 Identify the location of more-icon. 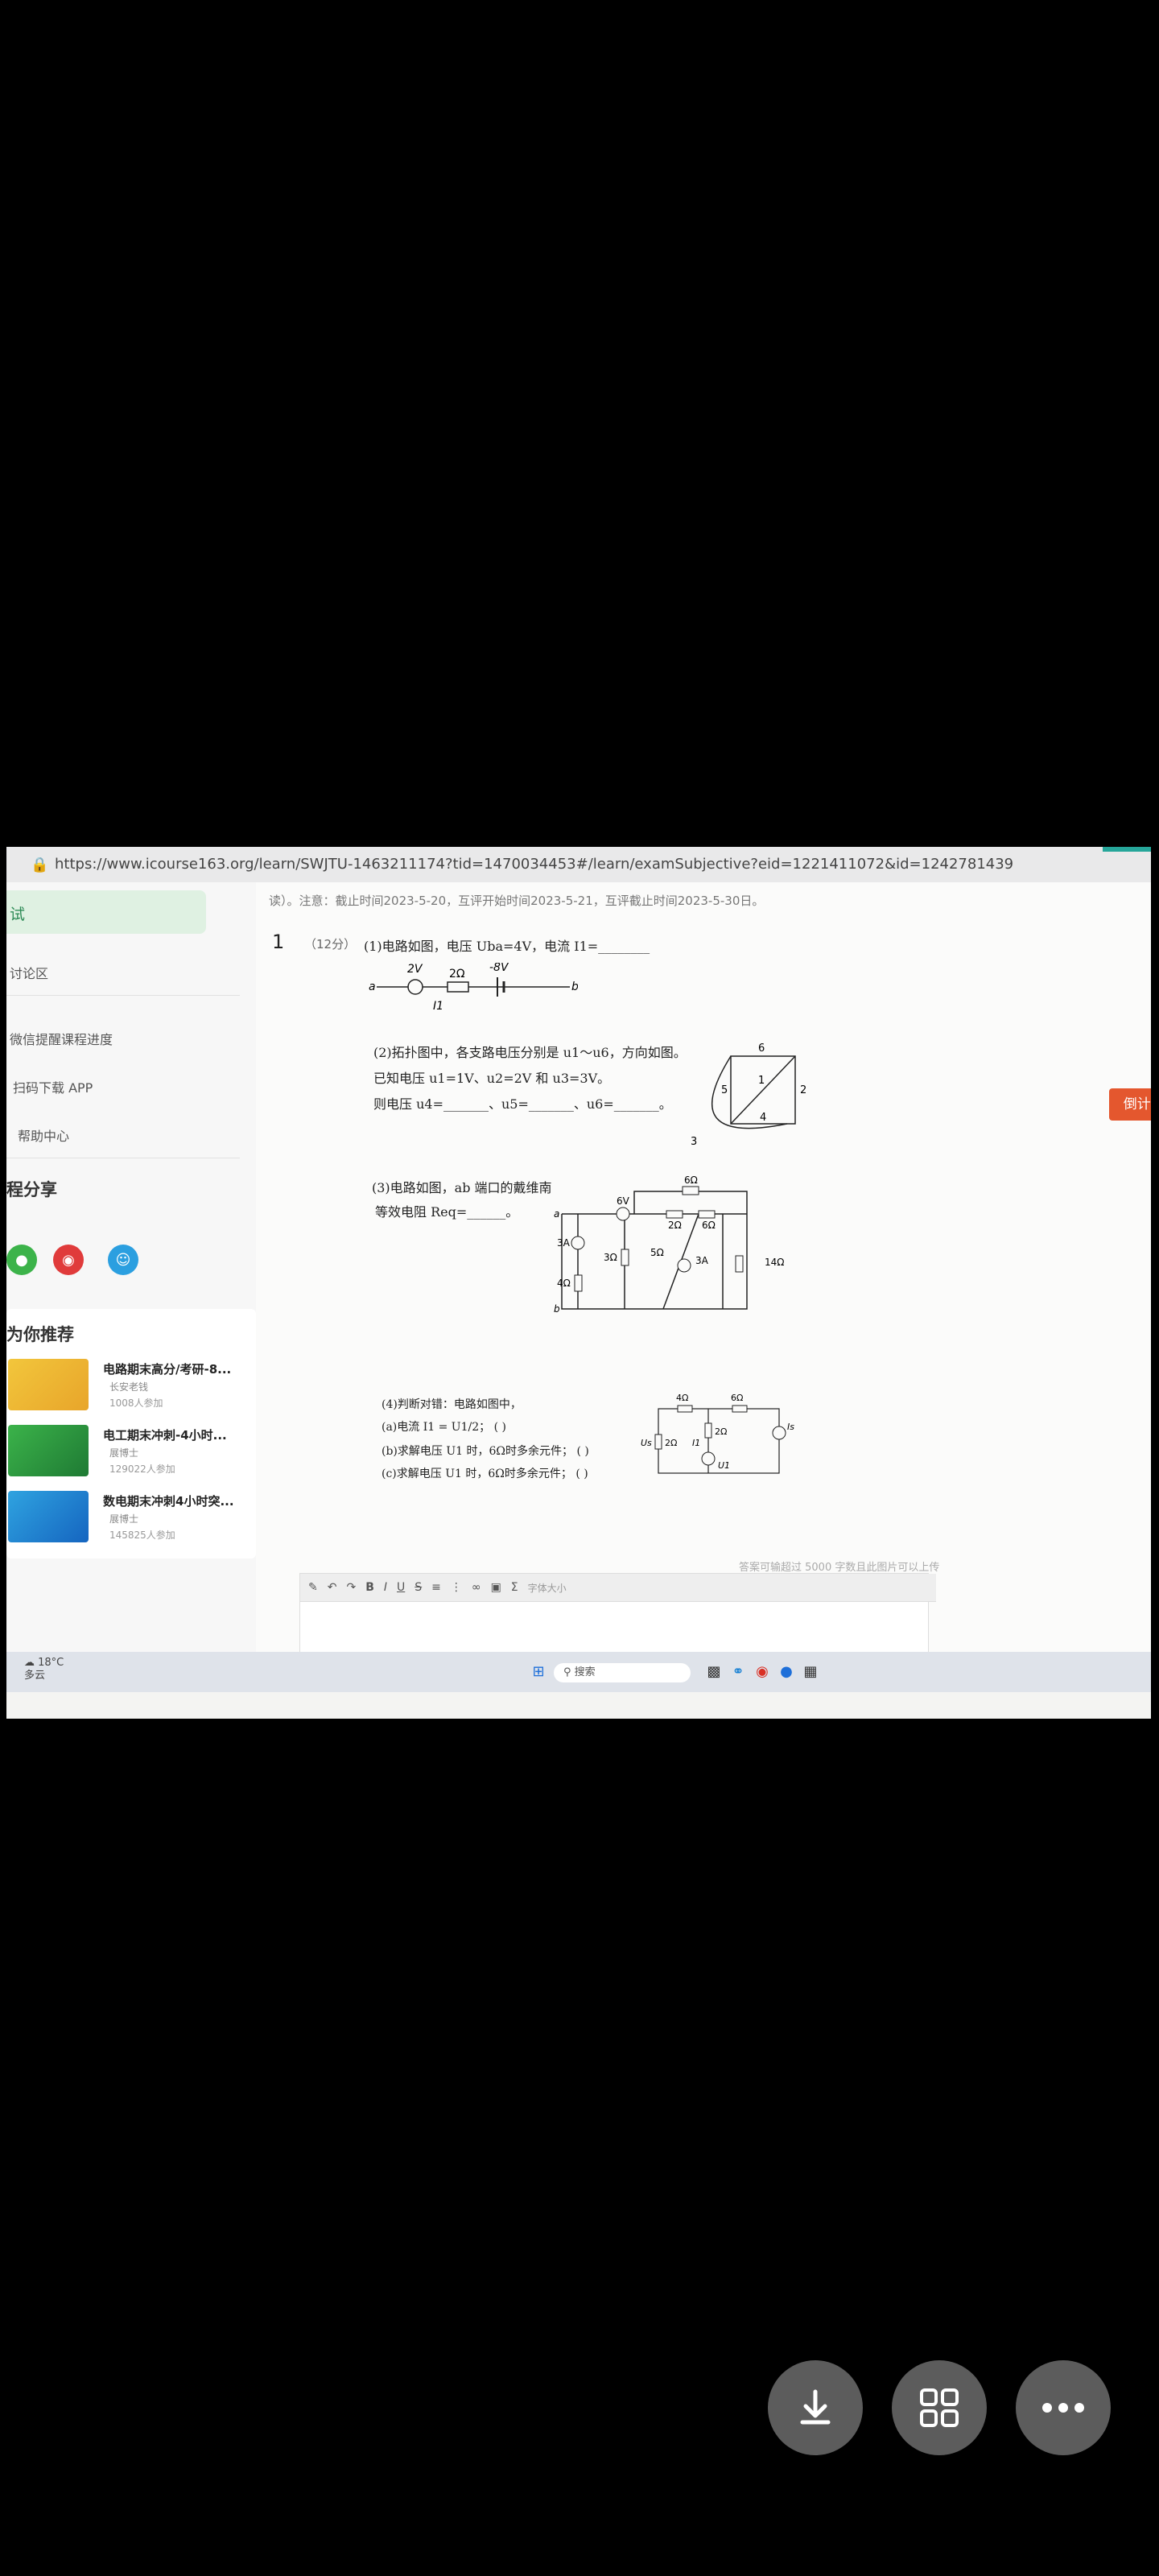
(1063, 2408).